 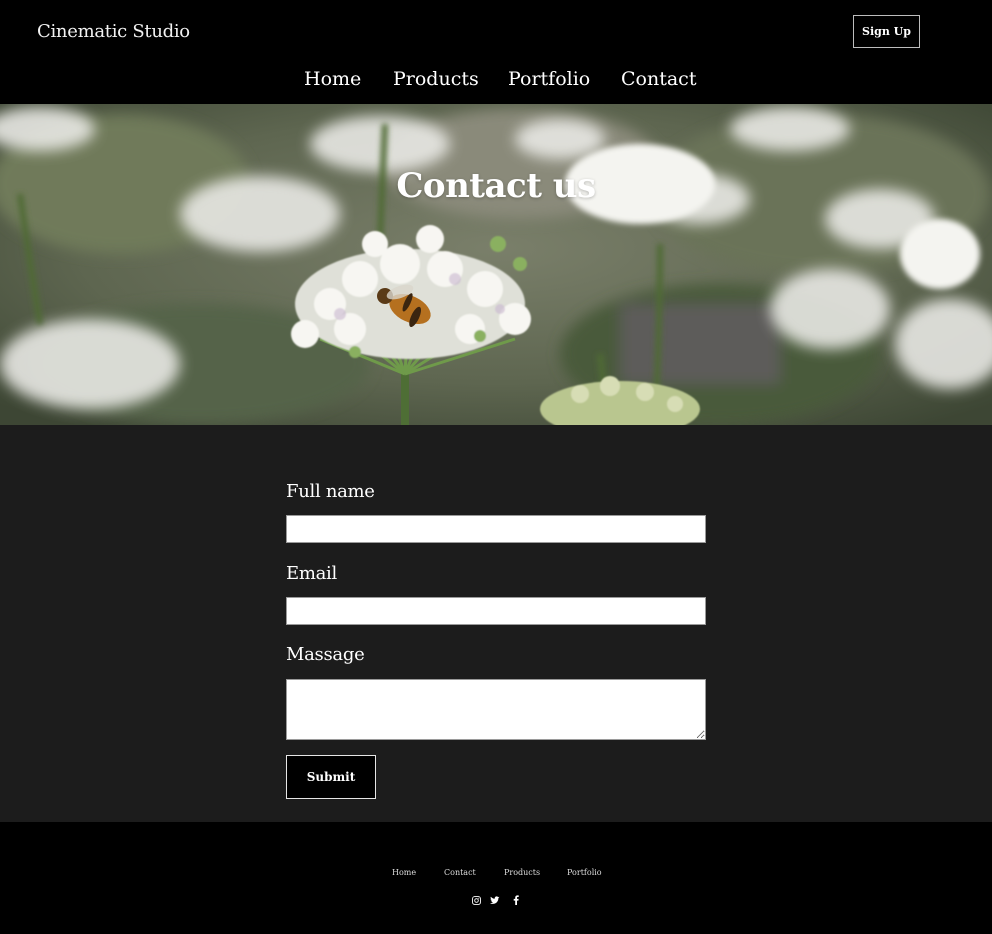 I want to click on fullname-input, so click(x=496, y=529).